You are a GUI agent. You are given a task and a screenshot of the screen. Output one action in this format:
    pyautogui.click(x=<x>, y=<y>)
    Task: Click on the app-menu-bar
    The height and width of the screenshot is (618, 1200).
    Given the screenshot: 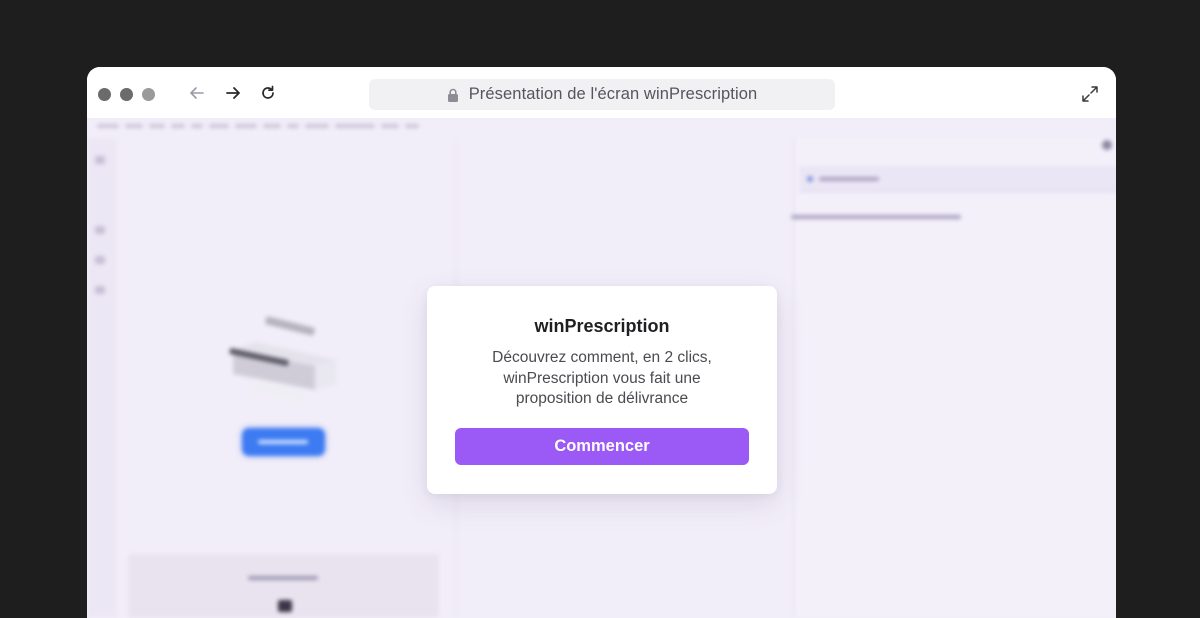 What is the action you would take?
    pyautogui.click(x=337, y=126)
    